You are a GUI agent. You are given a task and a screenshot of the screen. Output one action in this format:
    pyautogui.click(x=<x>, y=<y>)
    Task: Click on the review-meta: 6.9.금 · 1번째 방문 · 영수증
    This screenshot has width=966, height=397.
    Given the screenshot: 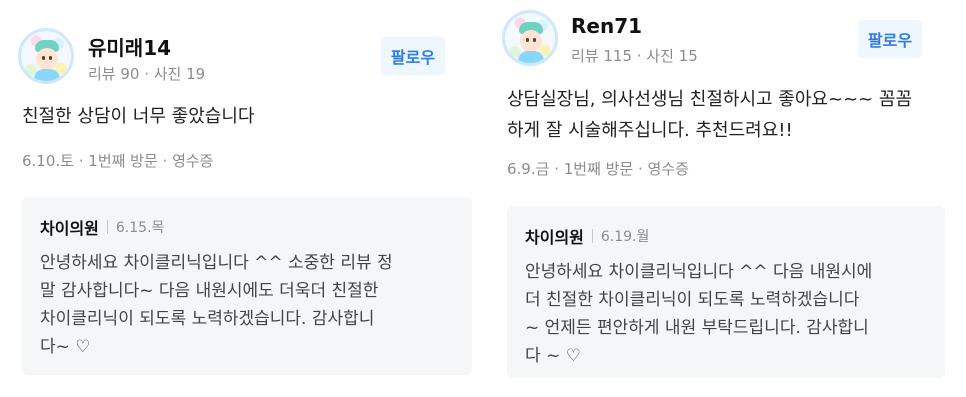 What is the action you would take?
    pyautogui.click(x=598, y=169)
    